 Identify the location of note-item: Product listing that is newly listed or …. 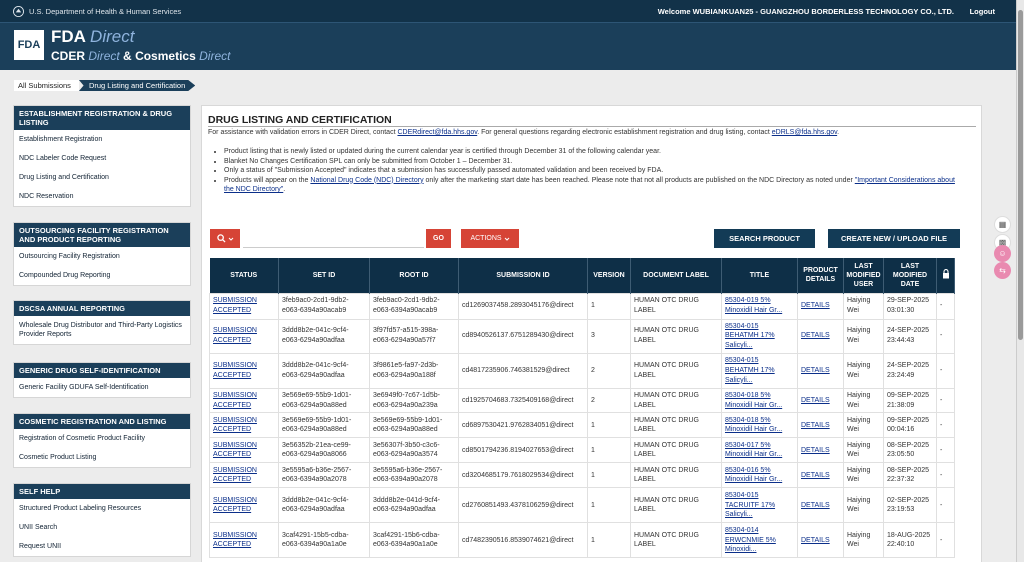
(590, 152).